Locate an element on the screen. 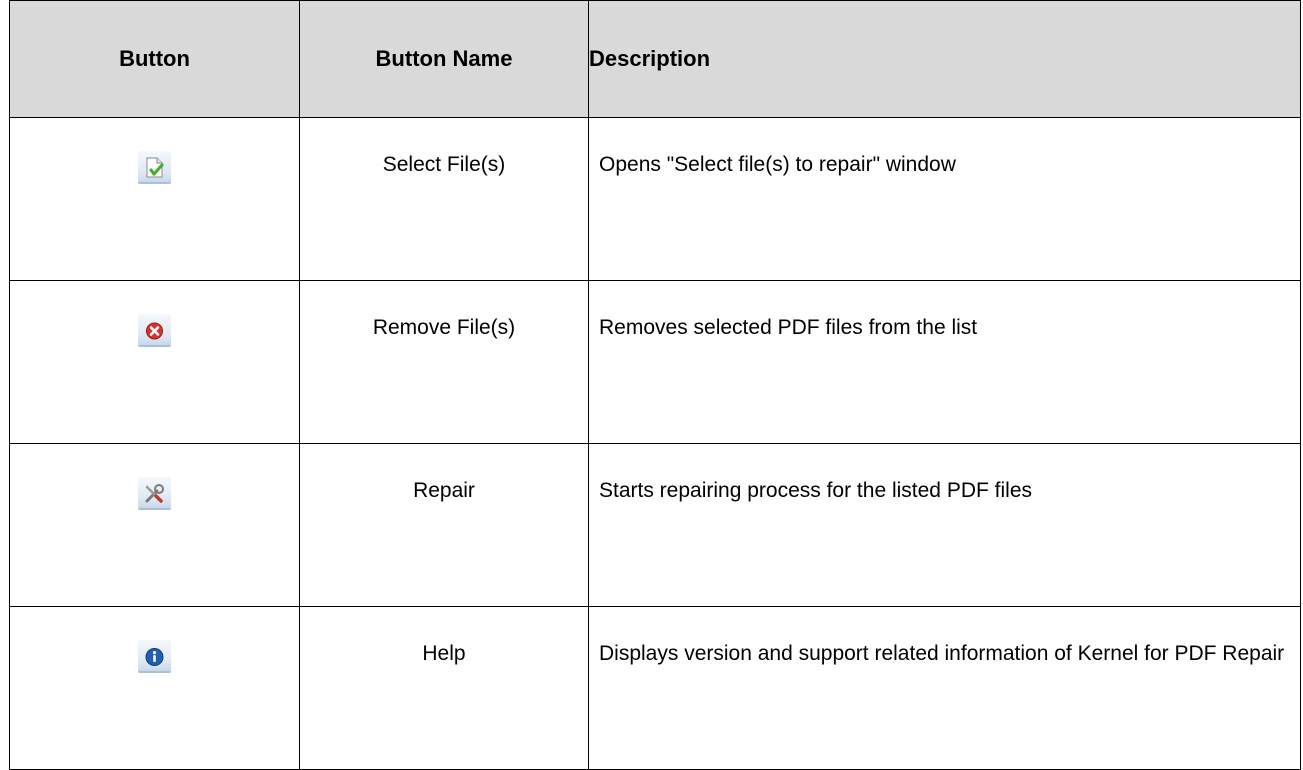 The height and width of the screenshot is (770, 1303). remove-files-icon is located at coordinates (154, 330).